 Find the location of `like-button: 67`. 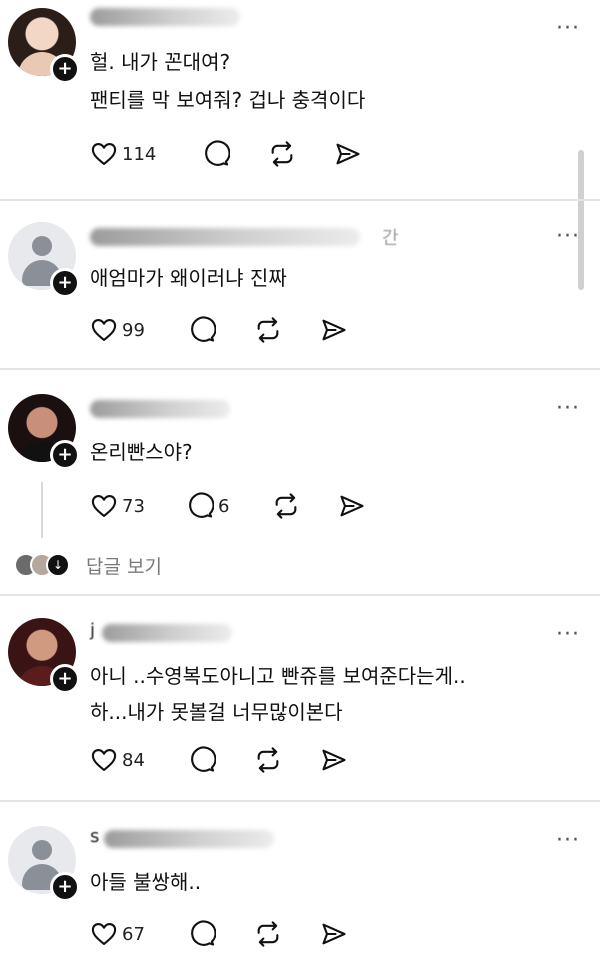

like-button: 67 is located at coordinates (117, 934).